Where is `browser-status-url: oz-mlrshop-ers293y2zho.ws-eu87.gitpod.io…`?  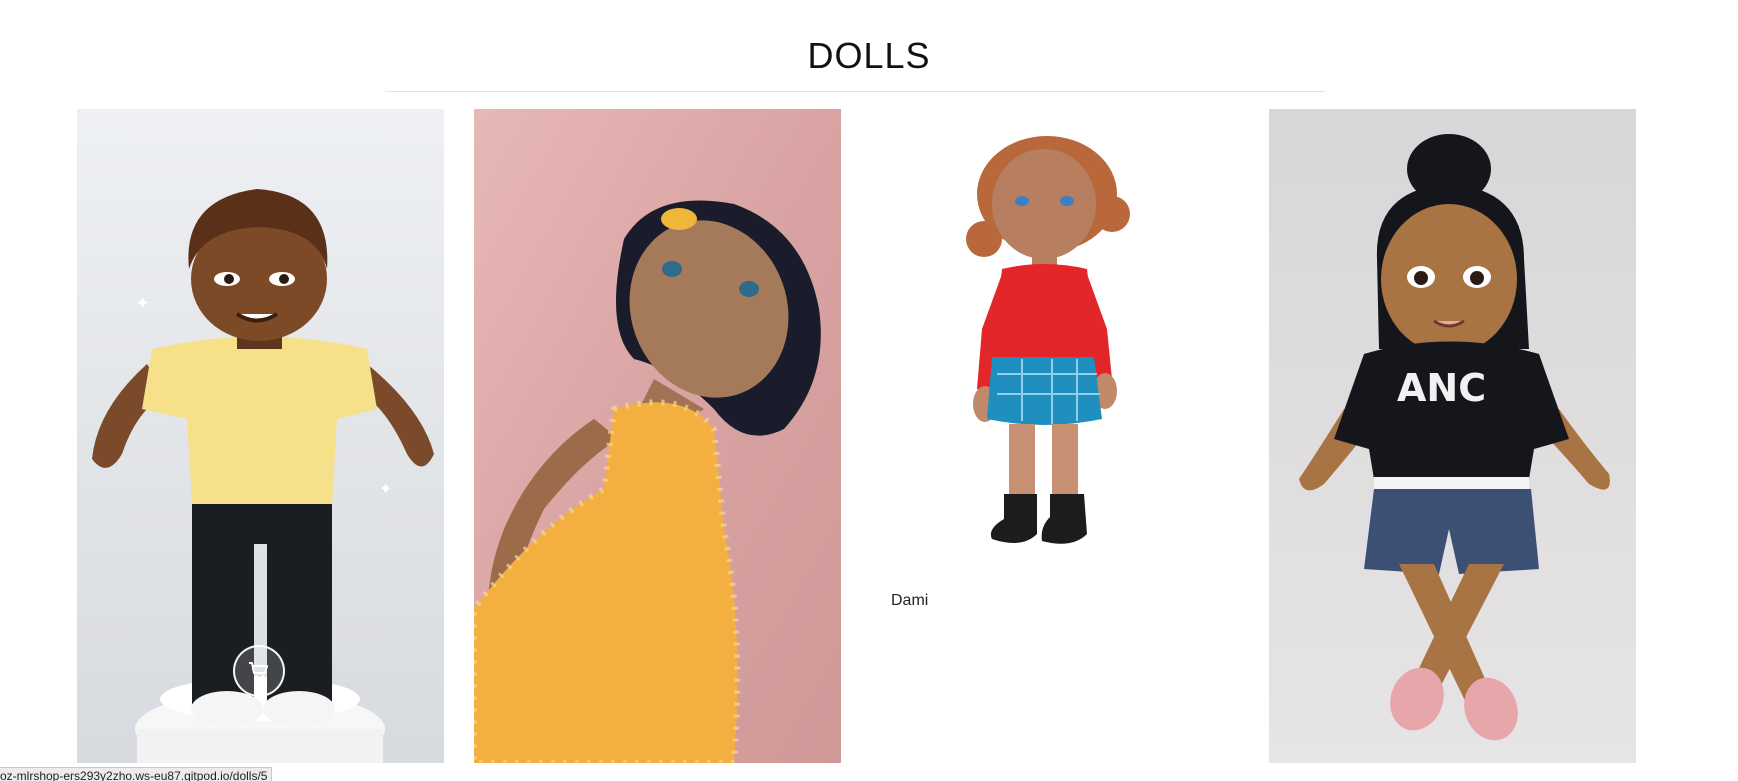 browser-status-url: oz-mlrshop-ers293y2zho.ws-eu87.gitpod.io… is located at coordinates (136, 774).